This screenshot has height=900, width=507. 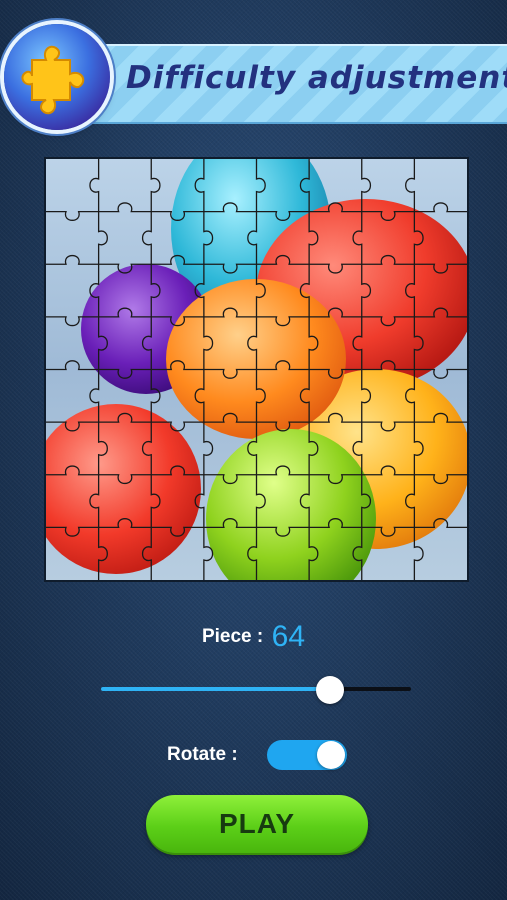 I want to click on play-button: PLAY, so click(x=257, y=824).